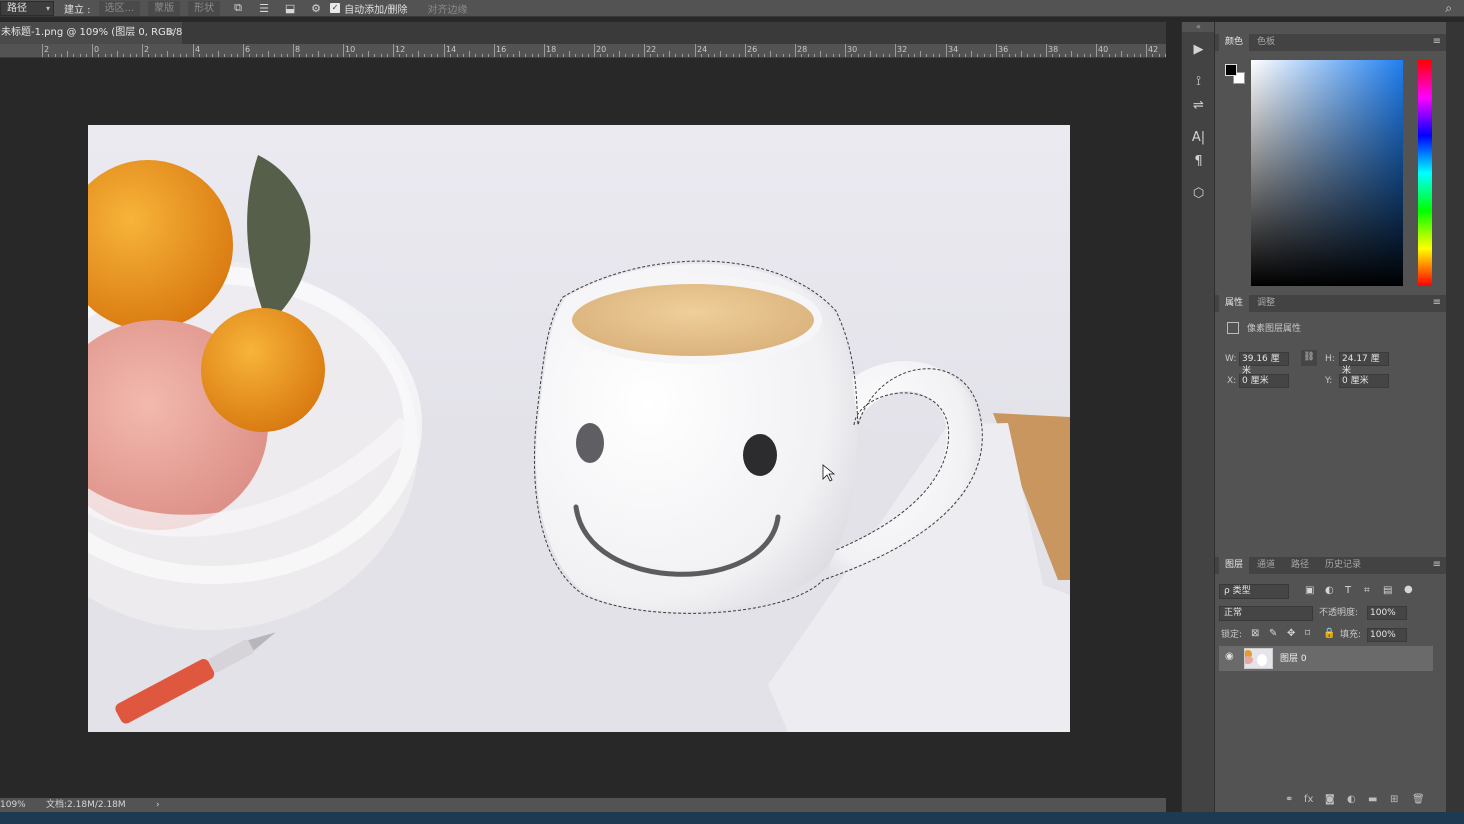  I want to click on delete-layer-icon: 🗑, so click(1418, 799).